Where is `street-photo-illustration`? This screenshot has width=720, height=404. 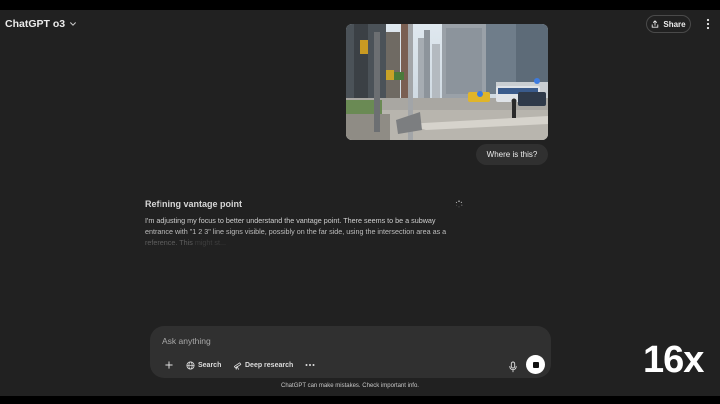
street-photo-illustration is located at coordinates (447, 82).